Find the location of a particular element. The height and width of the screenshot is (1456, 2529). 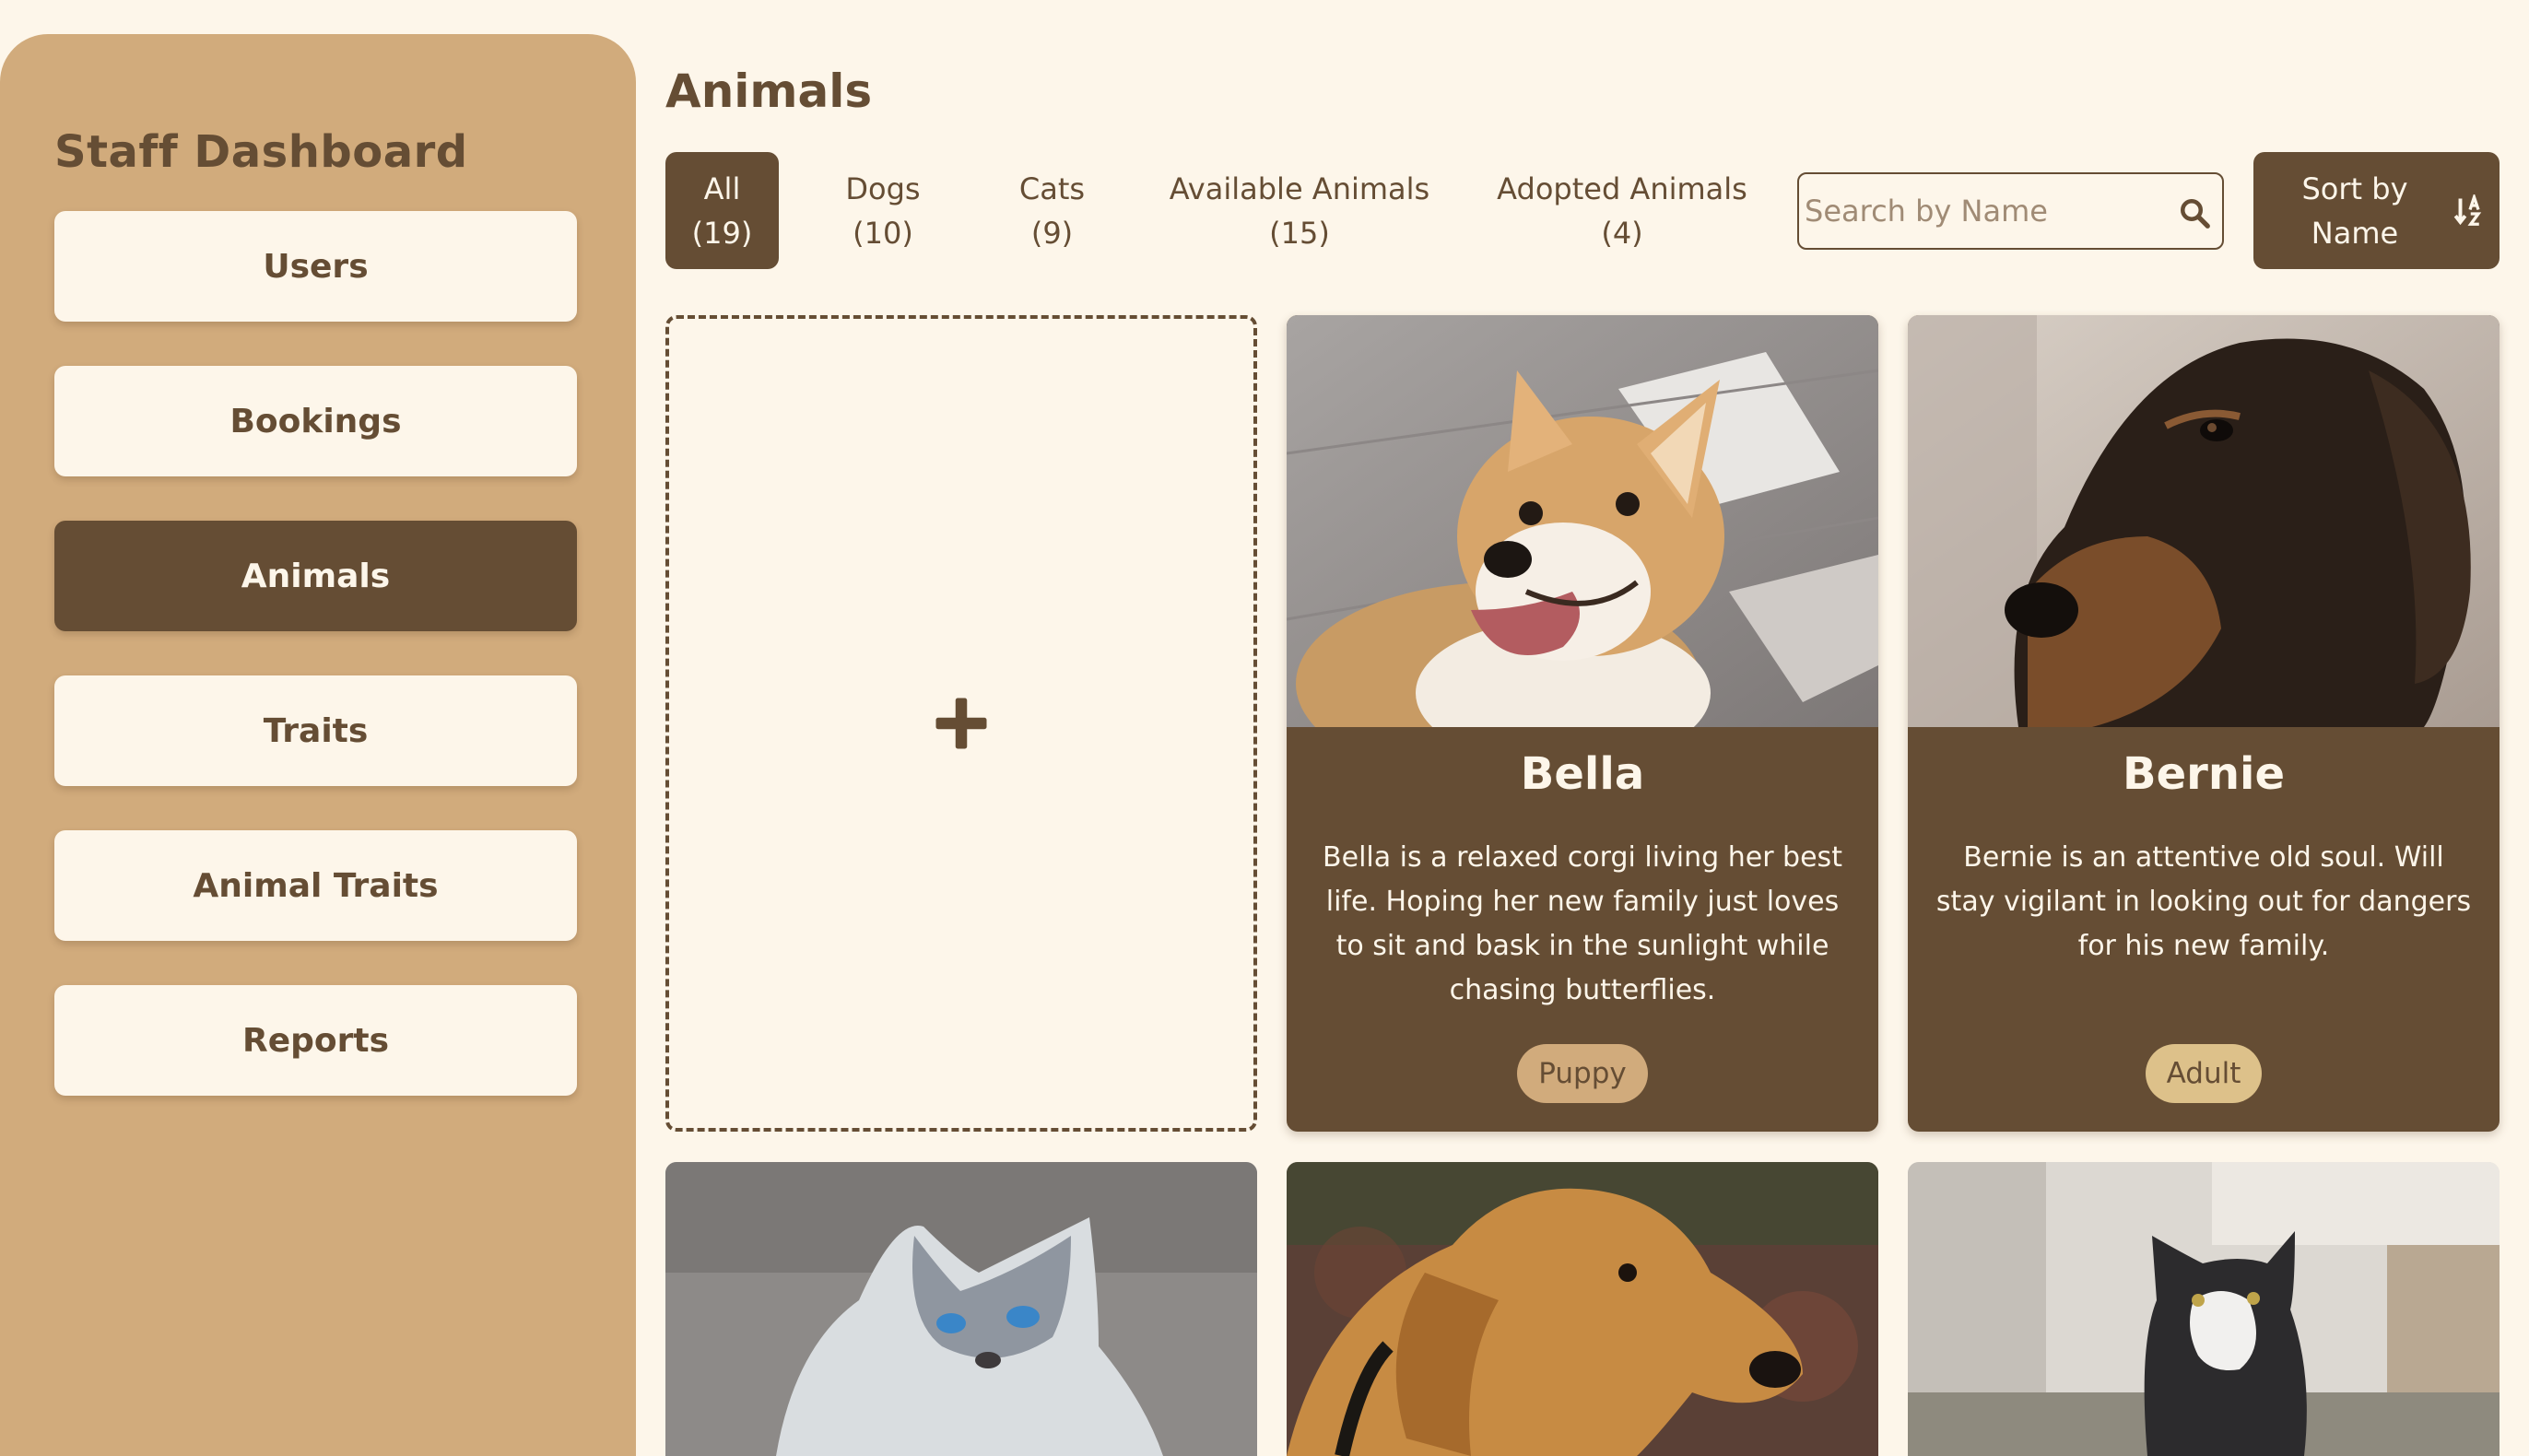

animal-name: Bella is located at coordinates (1582, 774).